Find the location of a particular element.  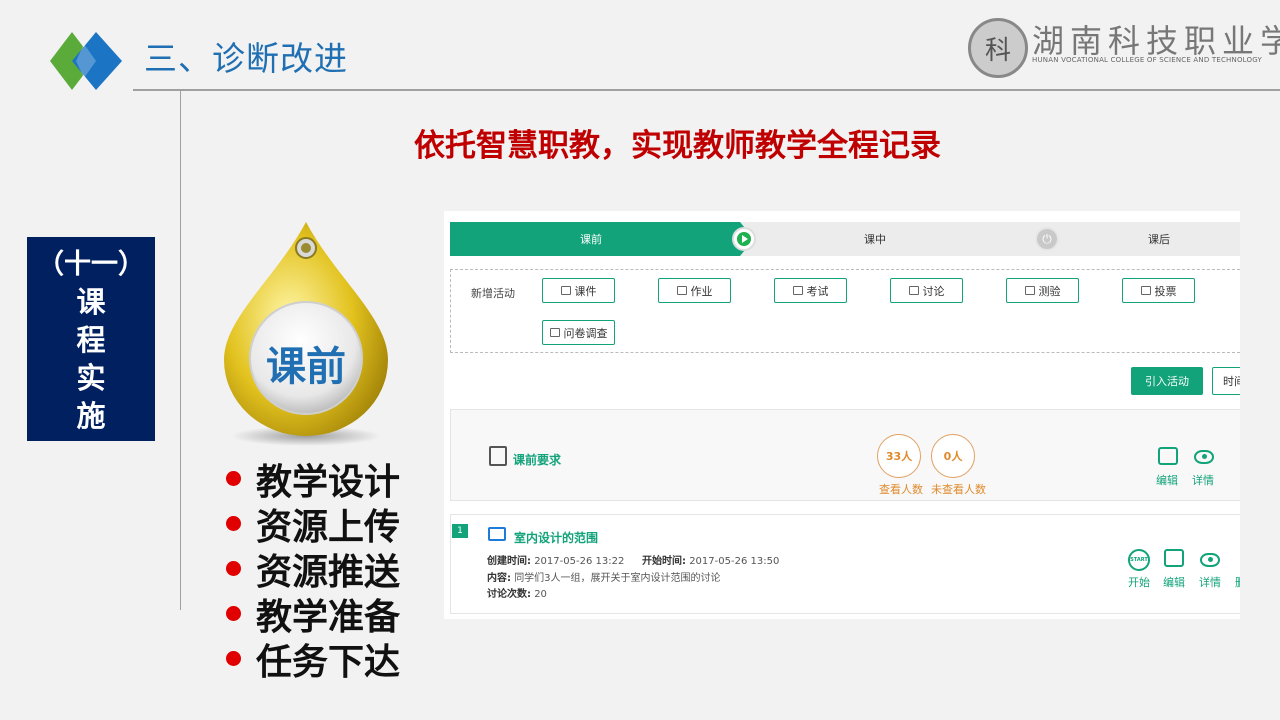

section-box: （十一） 课 程 实 施 is located at coordinates (91, 339).